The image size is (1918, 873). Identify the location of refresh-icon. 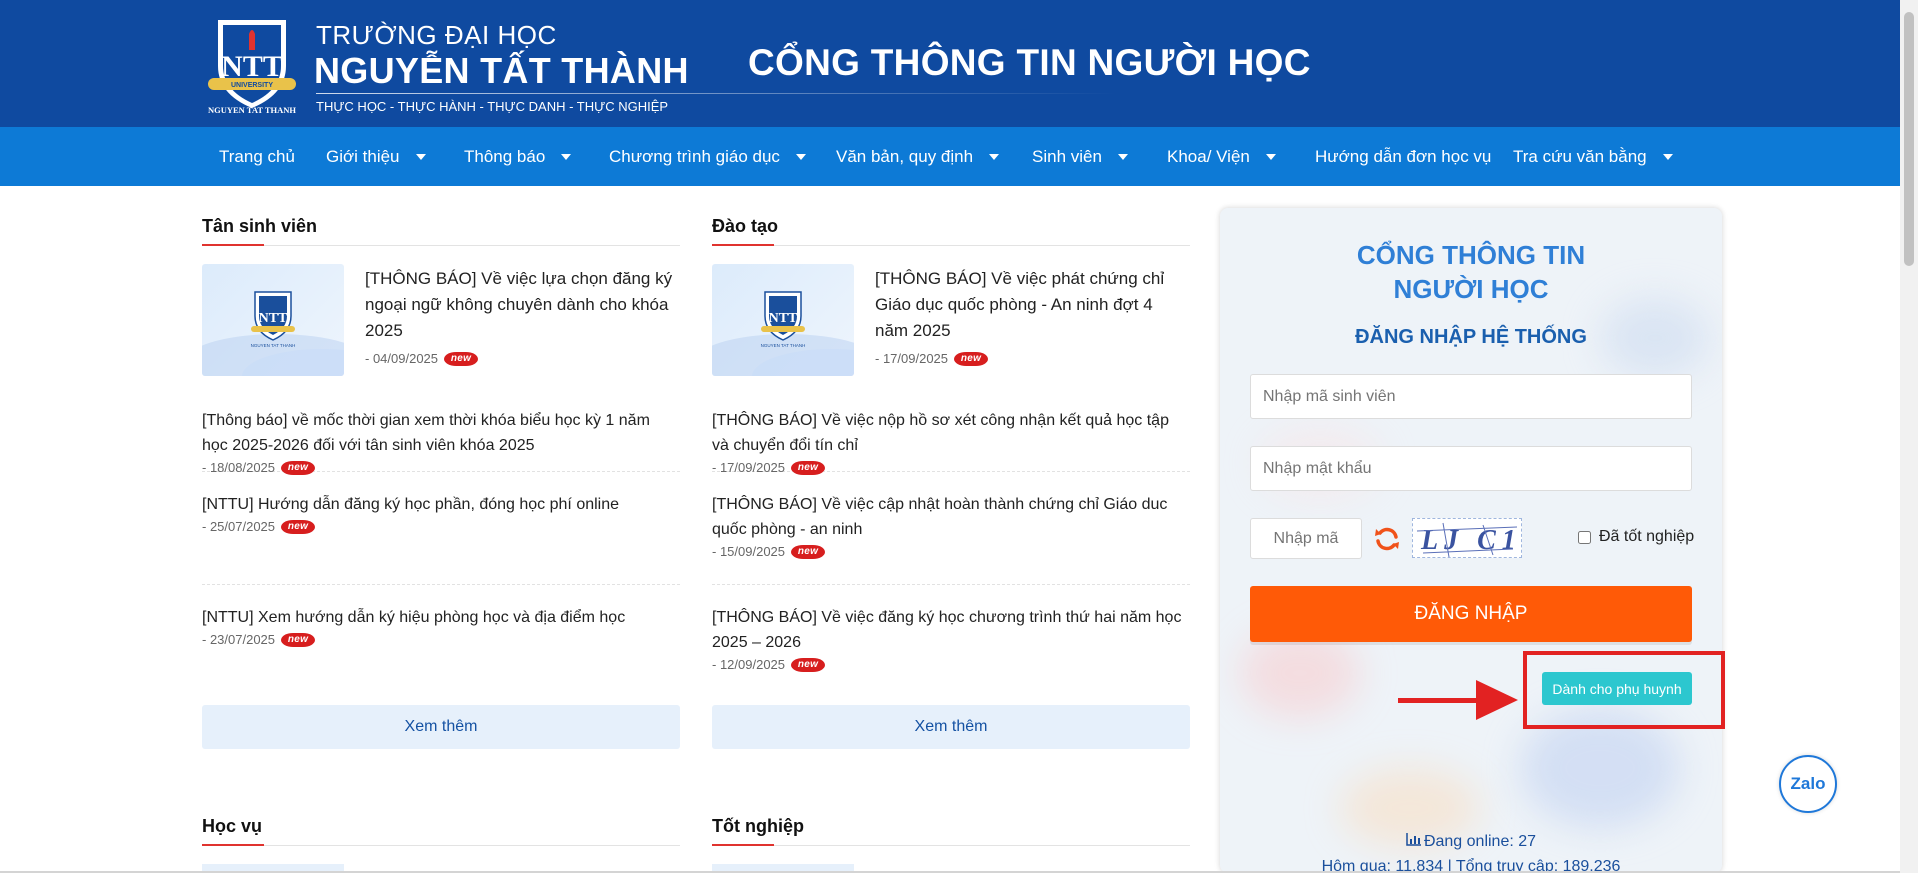
(1387, 539).